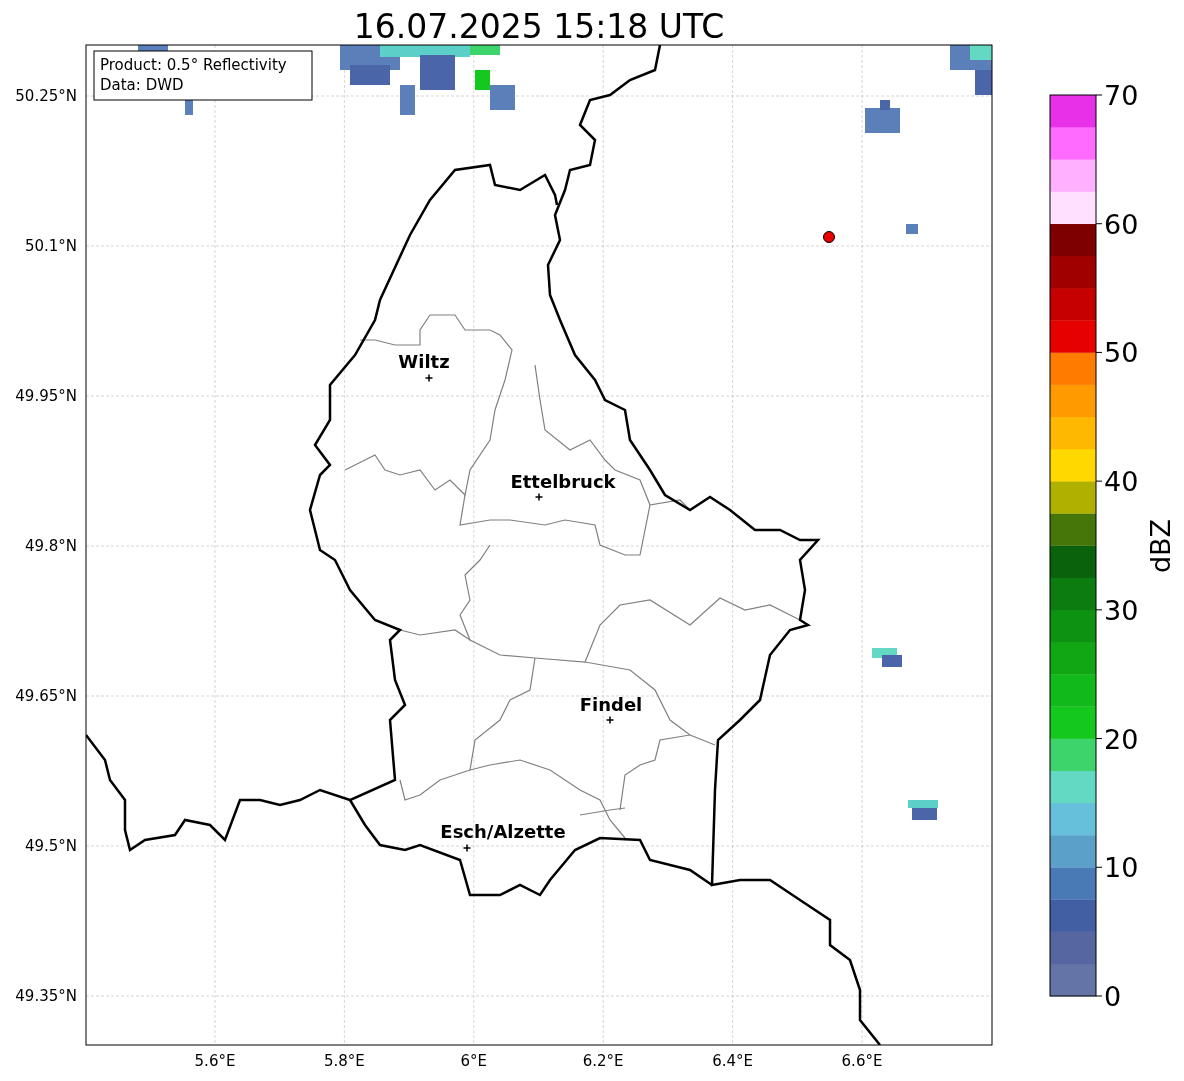 The image size is (1184, 1081). Describe the element at coordinates (563, 481) in the screenshot. I see `city-label: Ettelbruck` at that location.